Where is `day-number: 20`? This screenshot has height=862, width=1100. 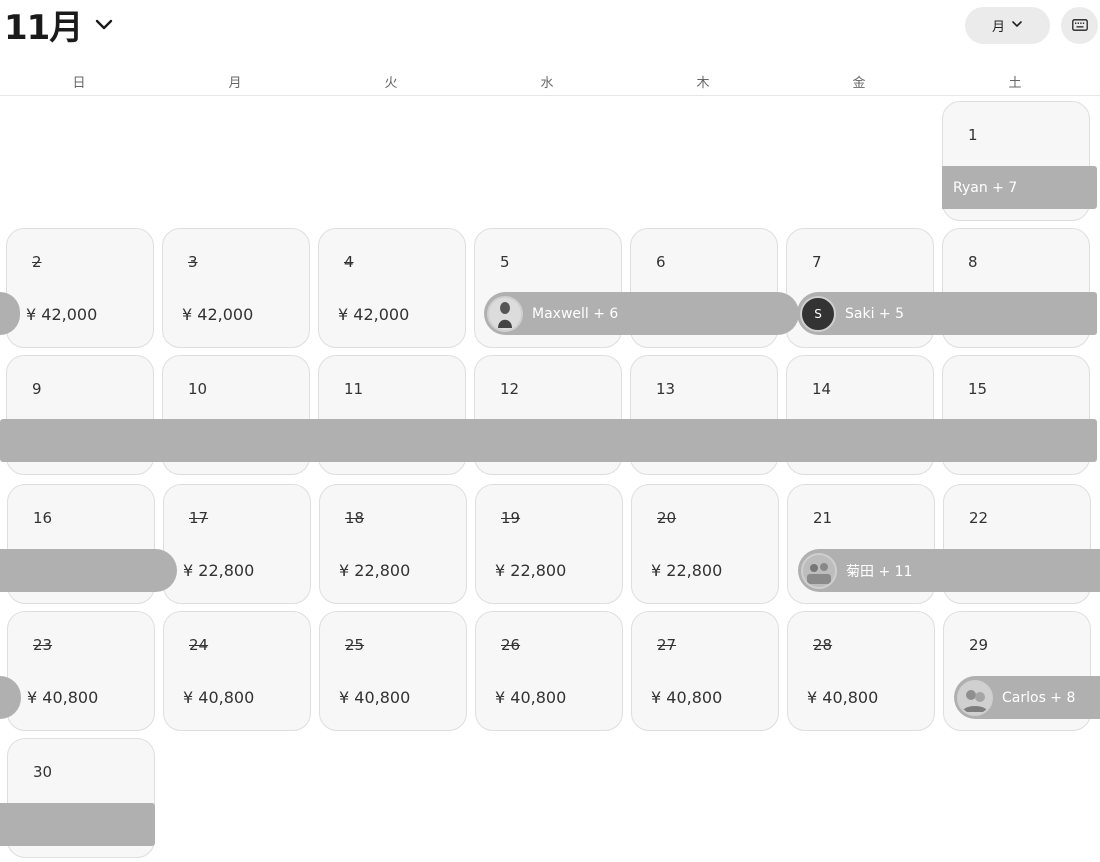 day-number: 20 is located at coordinates (667, 518).